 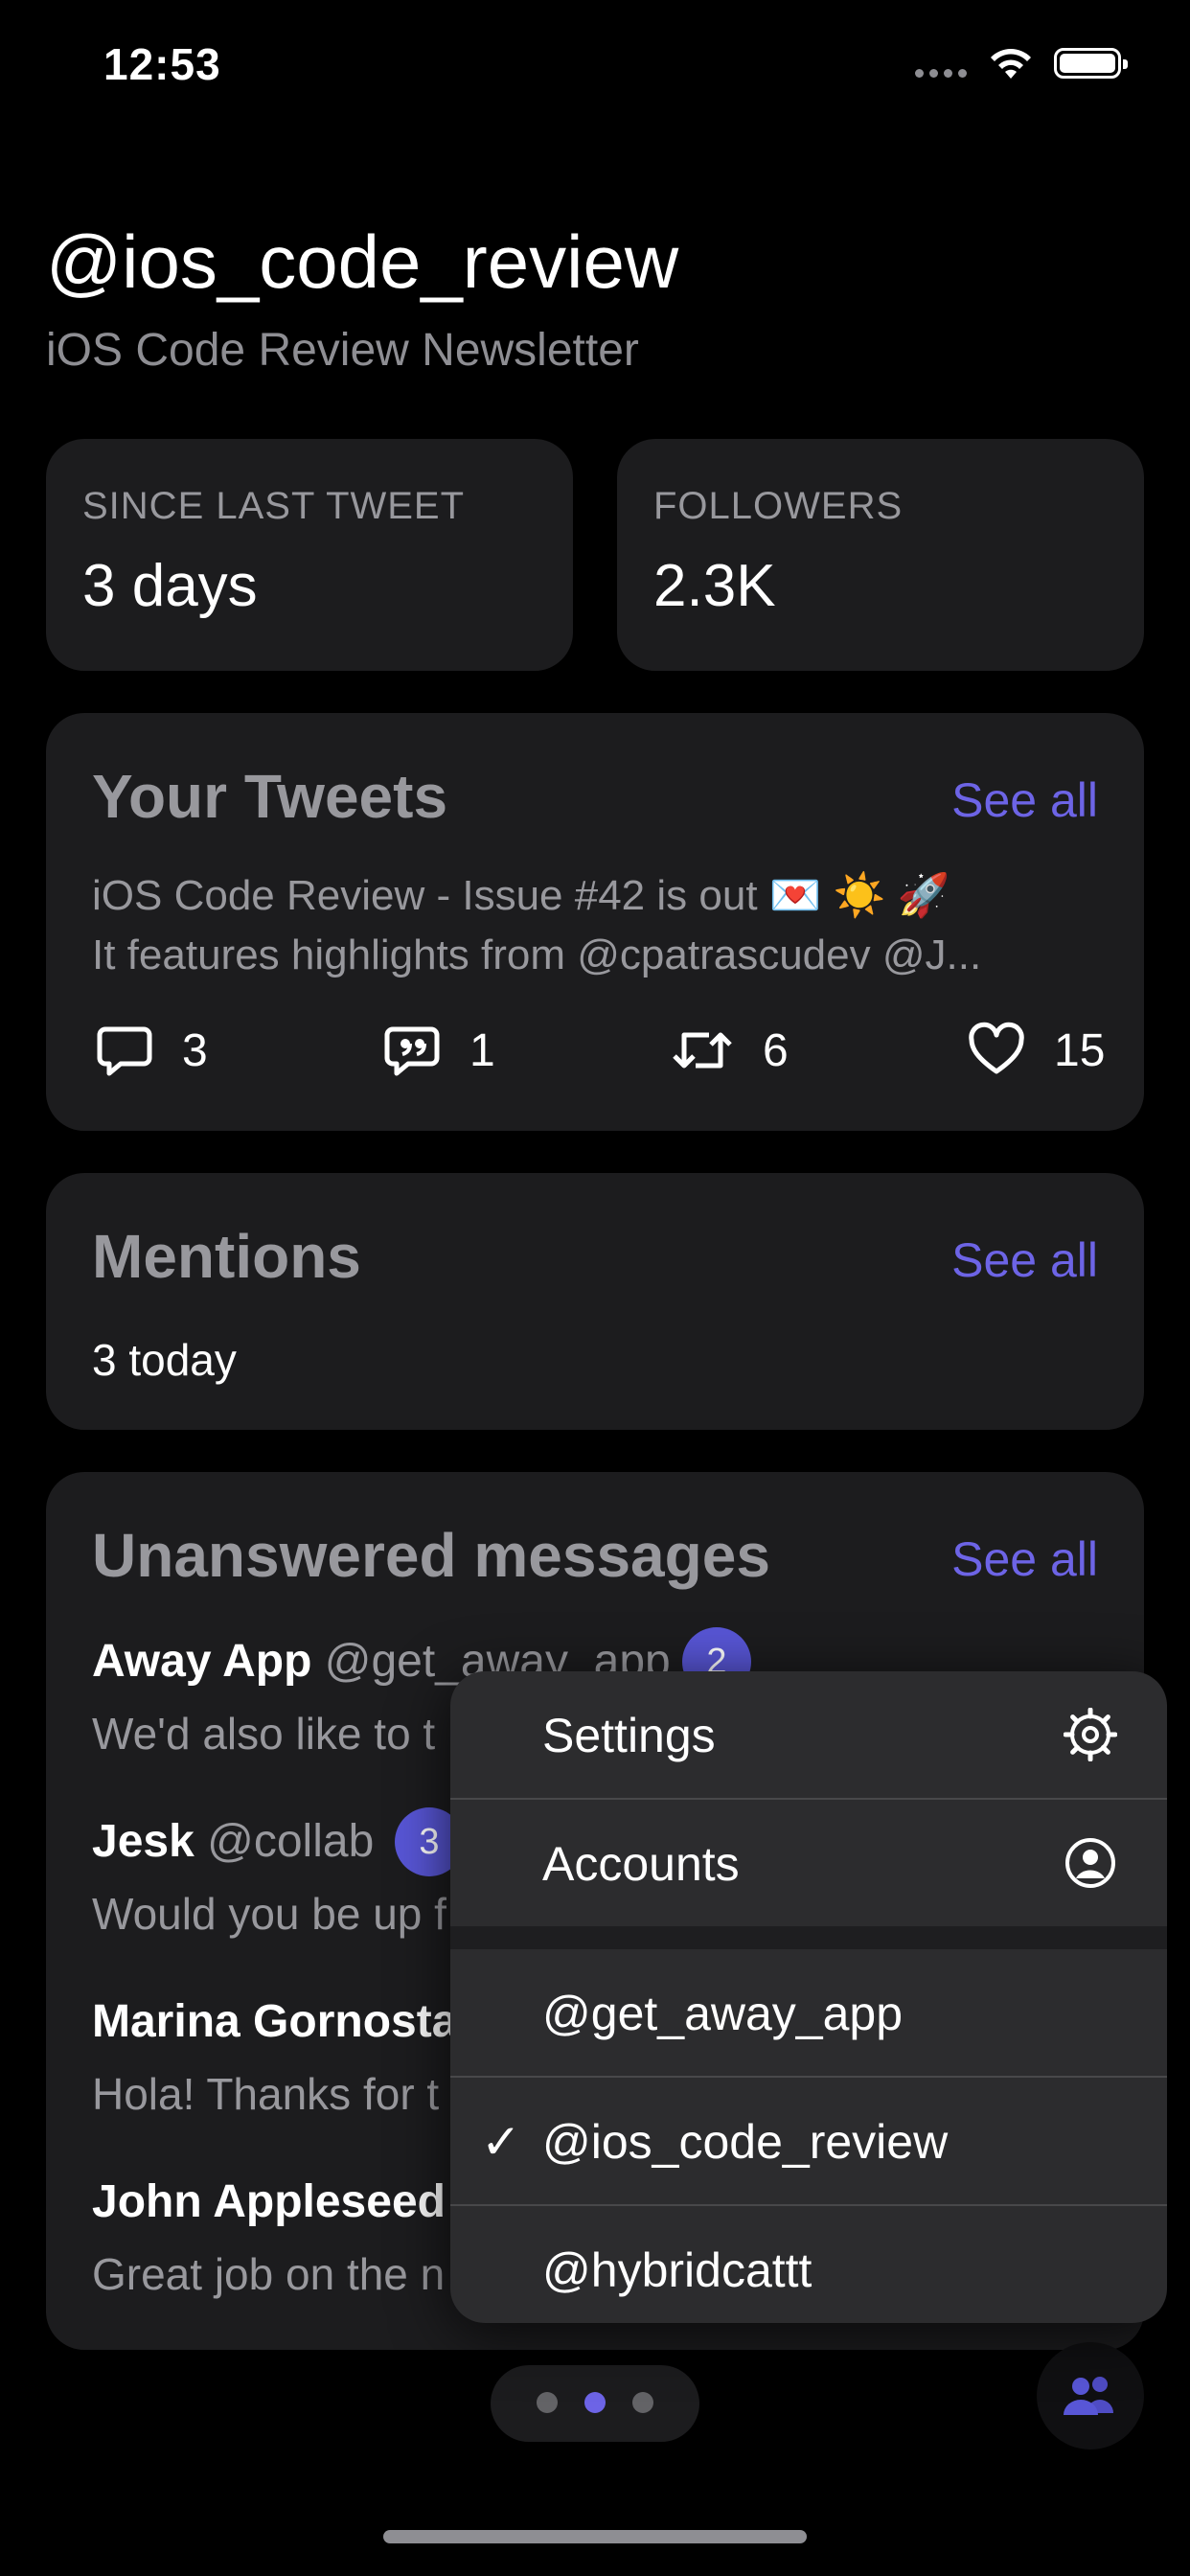 I want to click on page-indicator, so click(x=595, y=2403).